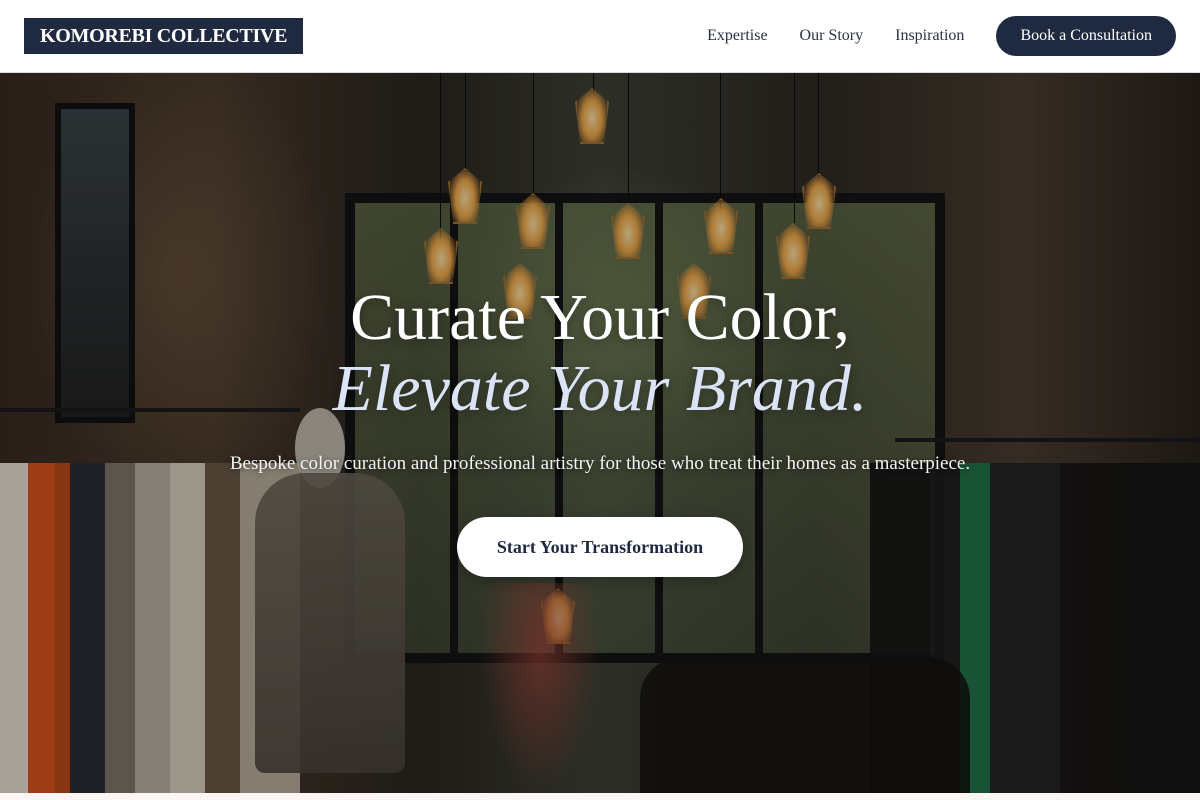 The width and height of the screenshot is (1200, 800). What do you see at coordinates (600, 547) in the screenshot?
I see `start-transformation-button: Start Your Transformation` at bounding box center [600, 547].